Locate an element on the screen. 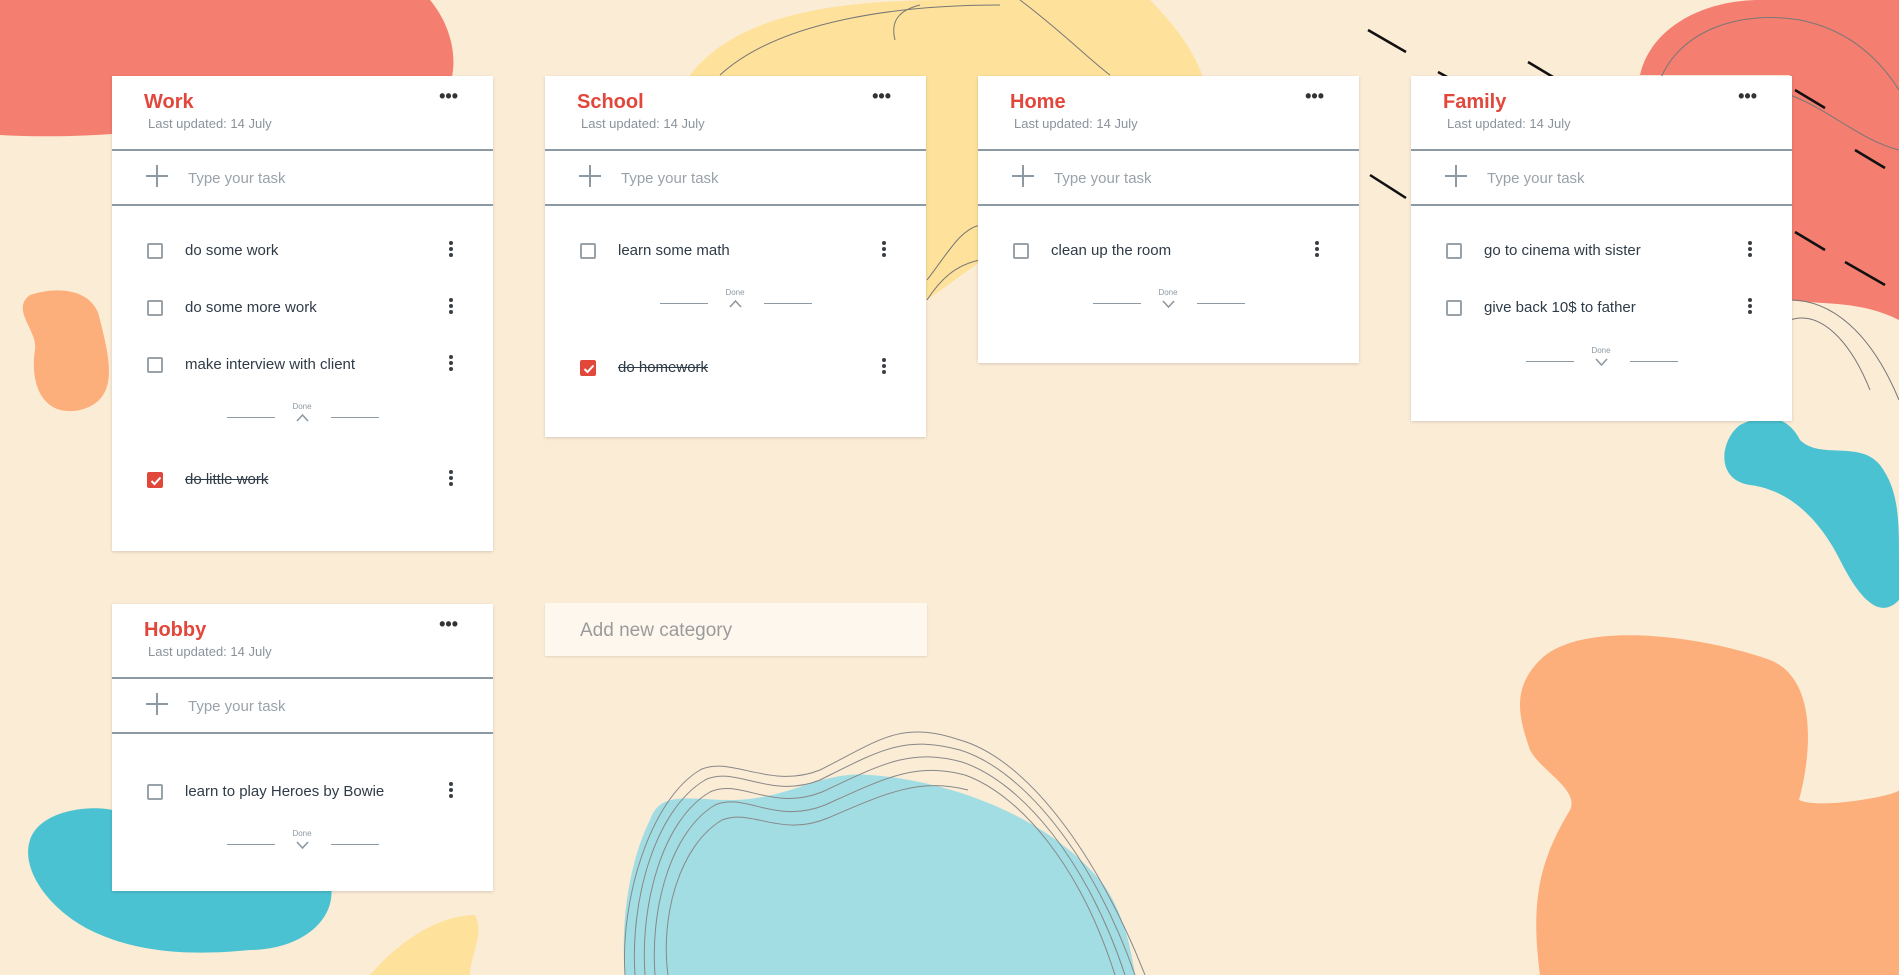 The width and height of the screenshot is (1899, 975). card-header: Family Last updated: 14 July ••• is located at coordinates (1601, 113).